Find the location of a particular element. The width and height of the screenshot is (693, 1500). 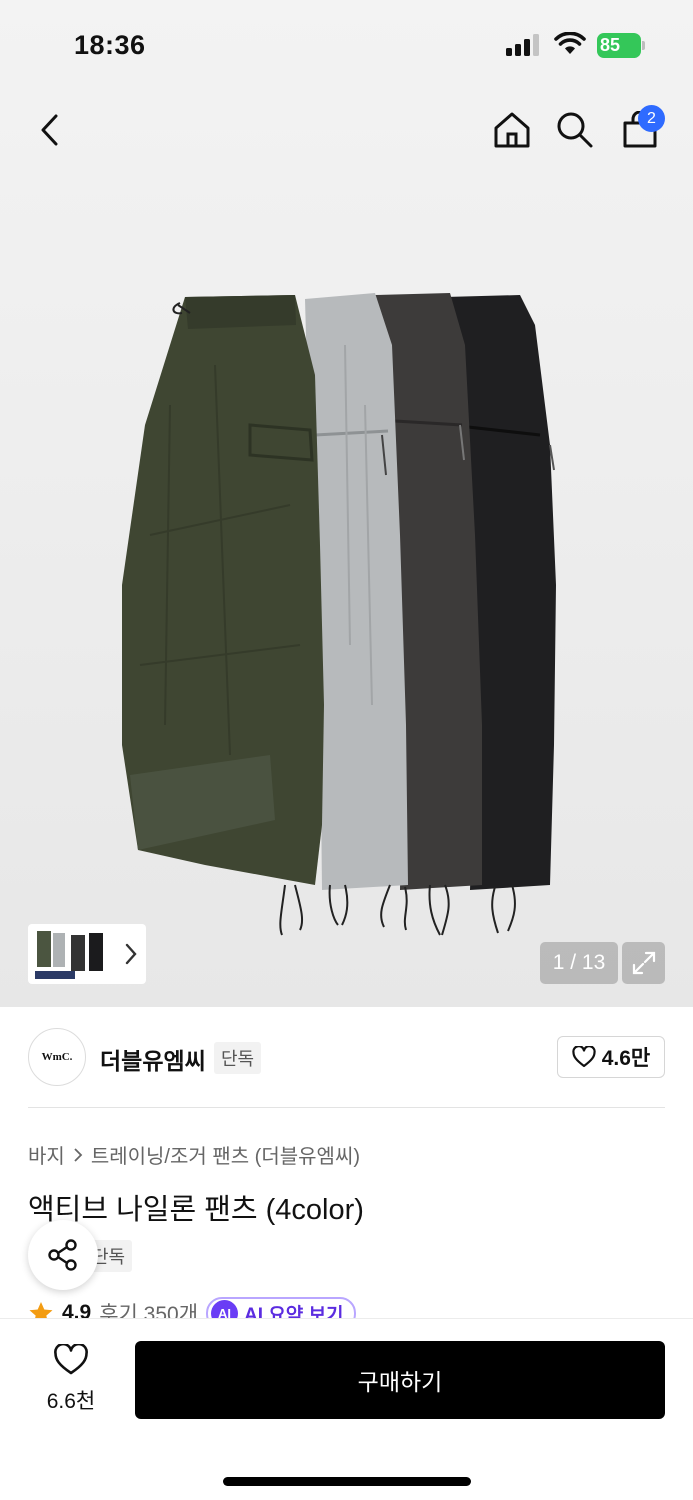

back-icon is located at coordinates (49, 130).